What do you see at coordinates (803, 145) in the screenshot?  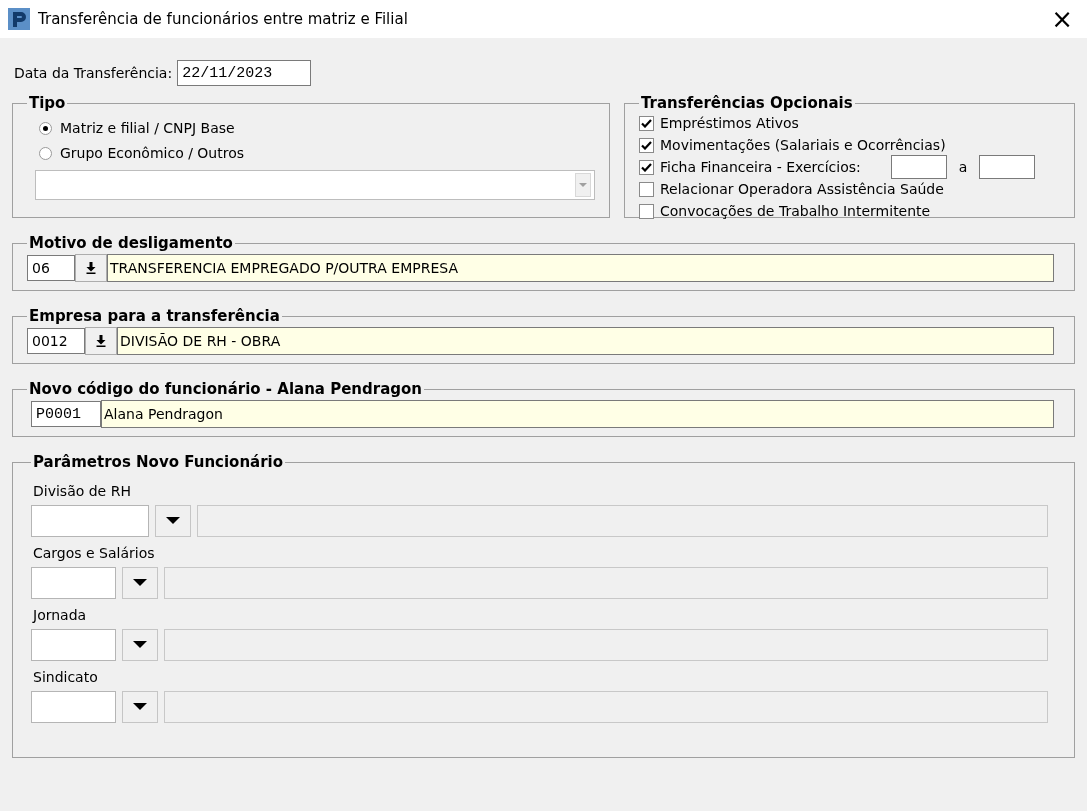 I see `checkbox-label: Movimentações (Salariais e Ocorrências)` at bounding box center [803, 145].